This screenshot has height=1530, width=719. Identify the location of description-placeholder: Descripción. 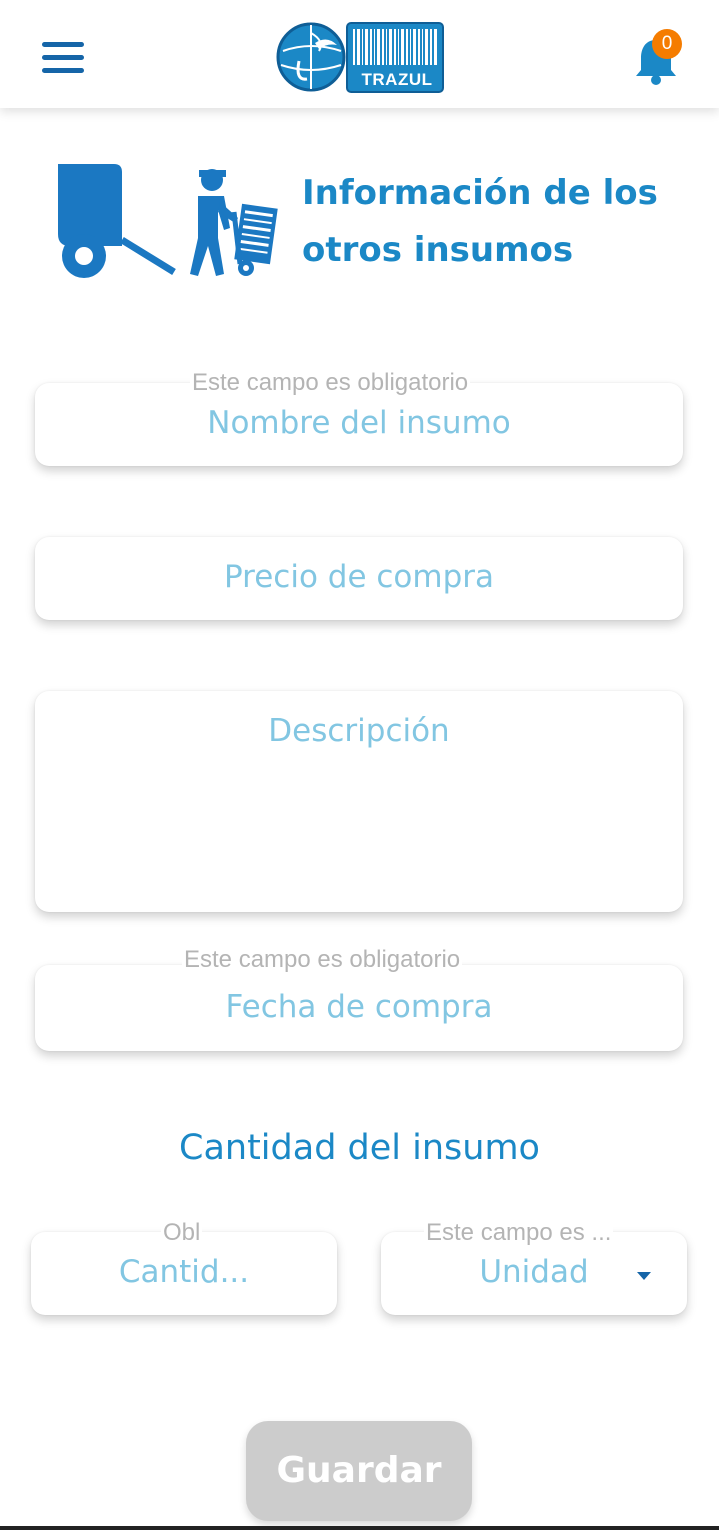
(359, 731).